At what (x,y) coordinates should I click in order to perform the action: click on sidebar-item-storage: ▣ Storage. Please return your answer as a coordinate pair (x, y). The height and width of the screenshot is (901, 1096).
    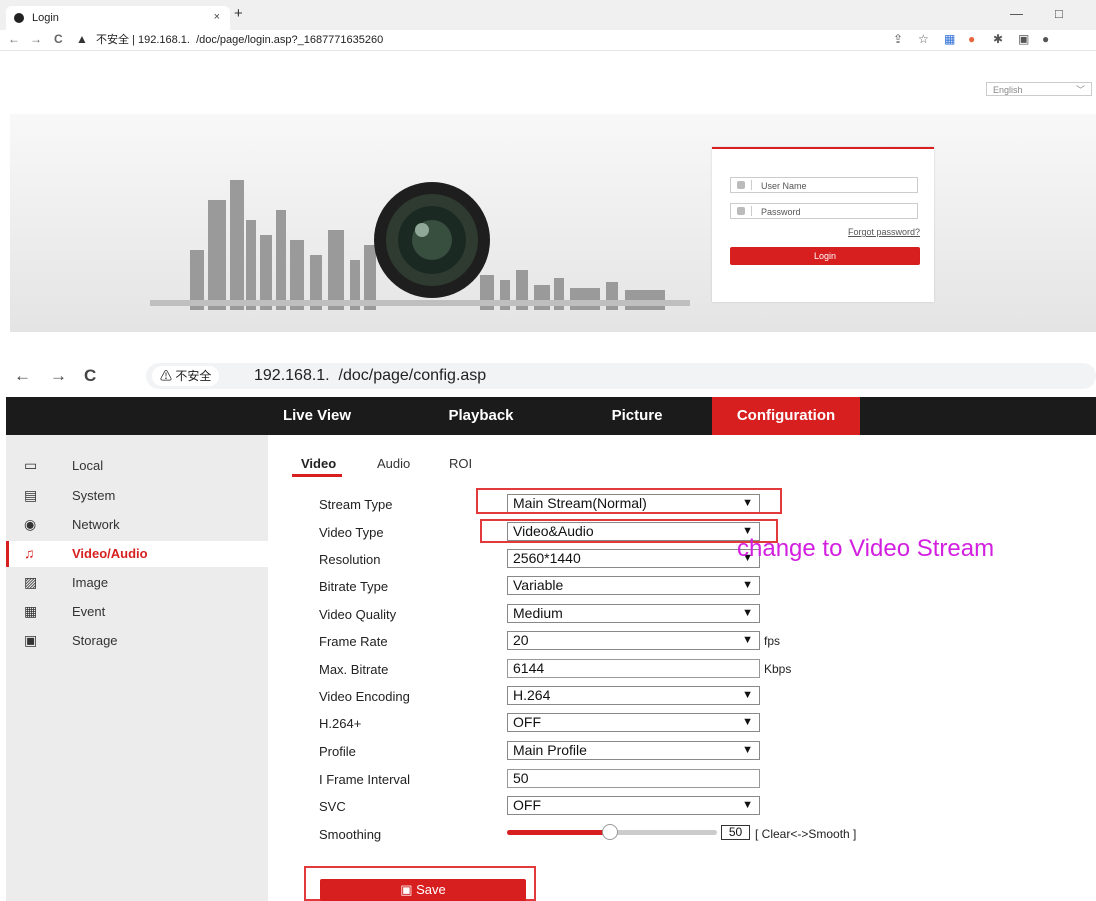
    Looking at the image, I should click on (137, 641).